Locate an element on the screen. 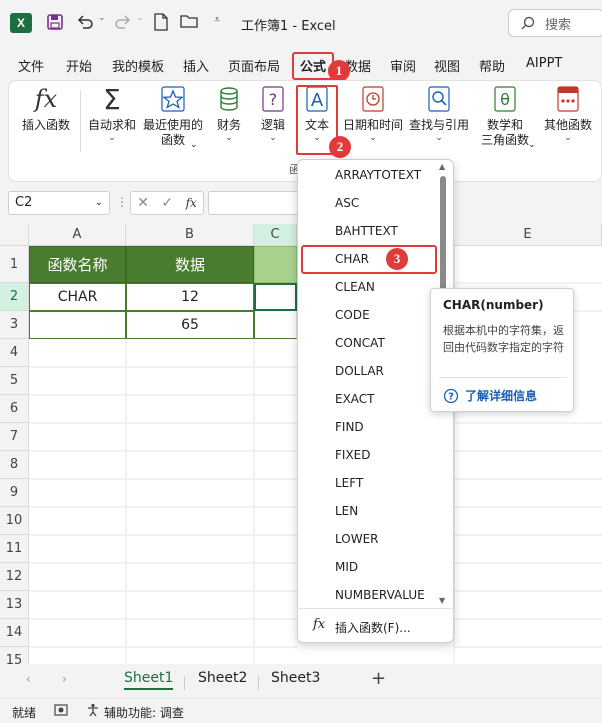 This screenshot has height=723, width=602. insert-function-fx-icon: fx is located at coordinates (191, 203).